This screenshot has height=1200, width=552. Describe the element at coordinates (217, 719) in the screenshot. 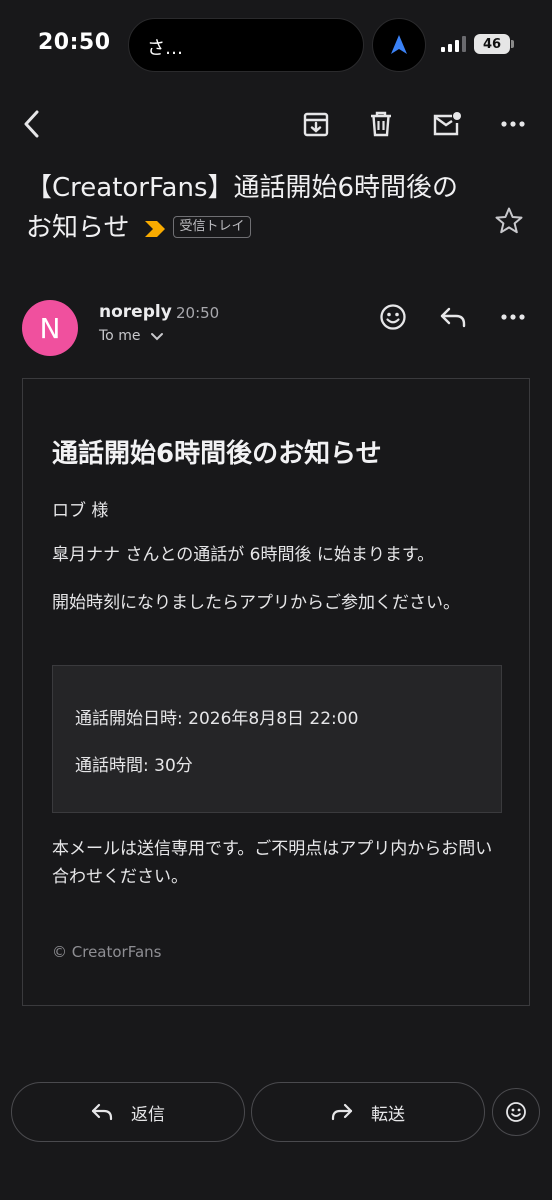

I see `call-start-datetime: 通話開始日時: 2026年8月8日 22:00` at that location.